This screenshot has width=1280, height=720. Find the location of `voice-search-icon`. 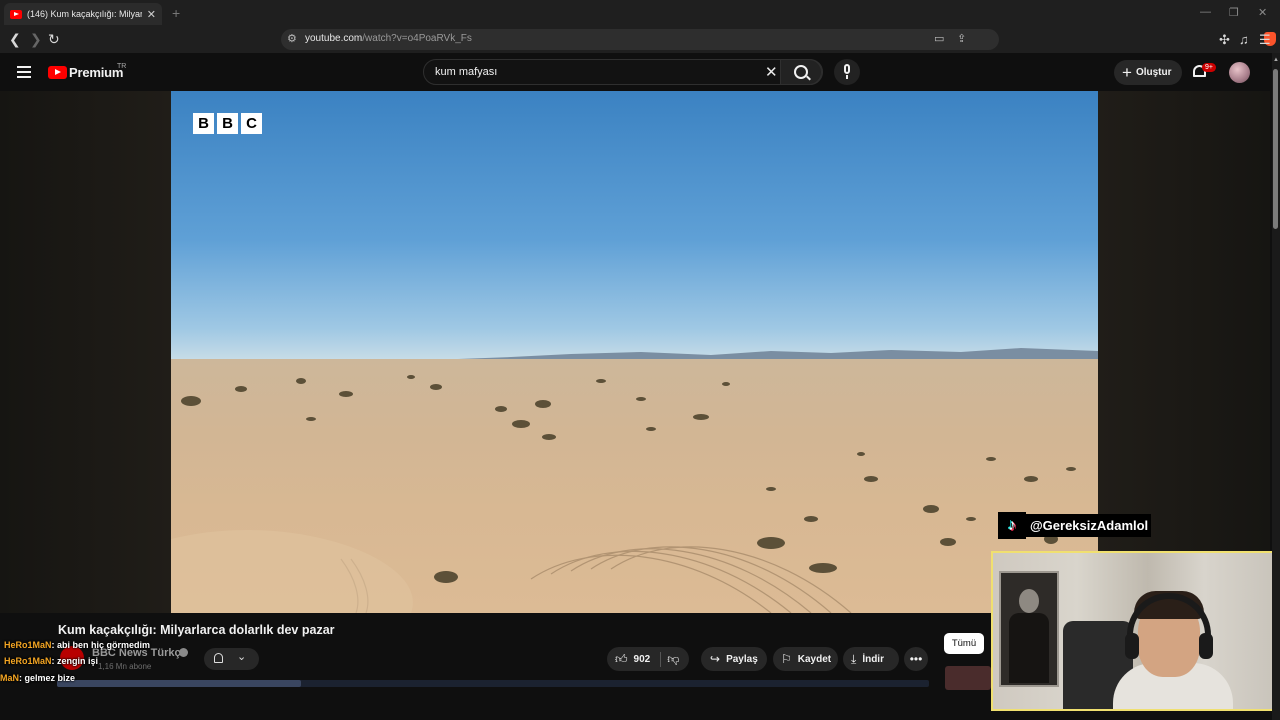

voice-search-icon is located at coordinates (847, 72).